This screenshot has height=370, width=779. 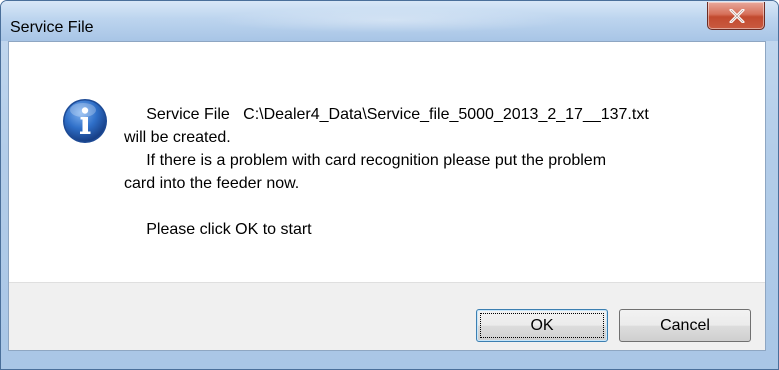 What do you see at coordinates (212, 183) in the screenshot?
I see `message-line-feeder: card into the feeder now.` at bounding box center [212, 183].